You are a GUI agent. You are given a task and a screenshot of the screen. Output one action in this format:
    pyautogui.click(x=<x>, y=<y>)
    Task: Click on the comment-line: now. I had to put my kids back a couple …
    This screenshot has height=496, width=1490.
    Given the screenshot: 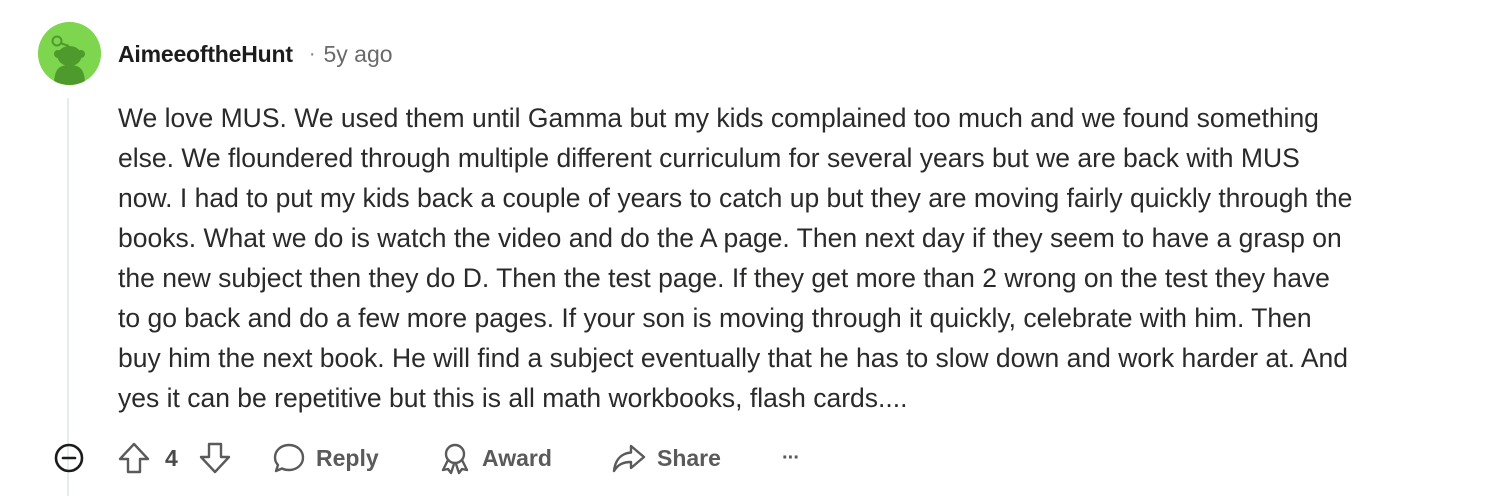 What is the action you would take?
    pyautogui.click(x=735, y=198)
    